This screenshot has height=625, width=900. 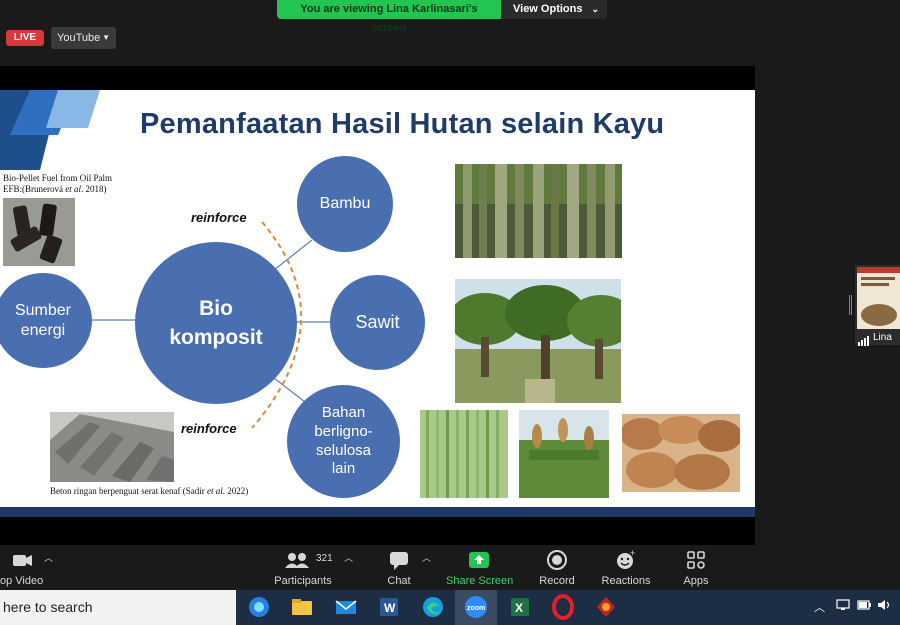 What do you see at coordinates (343, 469) in the screenshot?
I see `bahan-line-4: lain` at bounding box center [343, 469].